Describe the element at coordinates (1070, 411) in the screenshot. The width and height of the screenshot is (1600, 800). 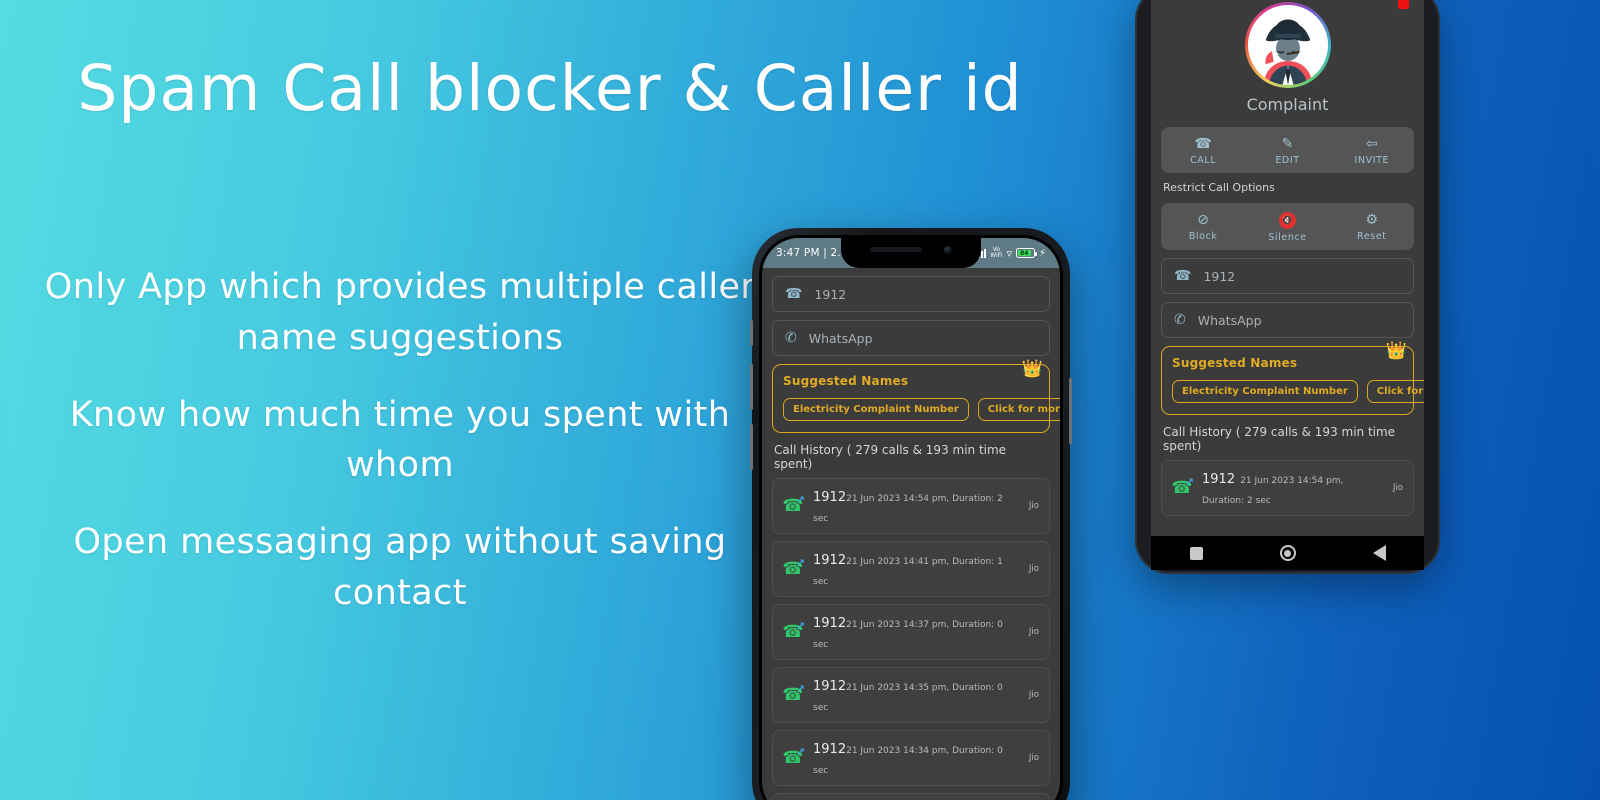
I see `power-button` at that location.